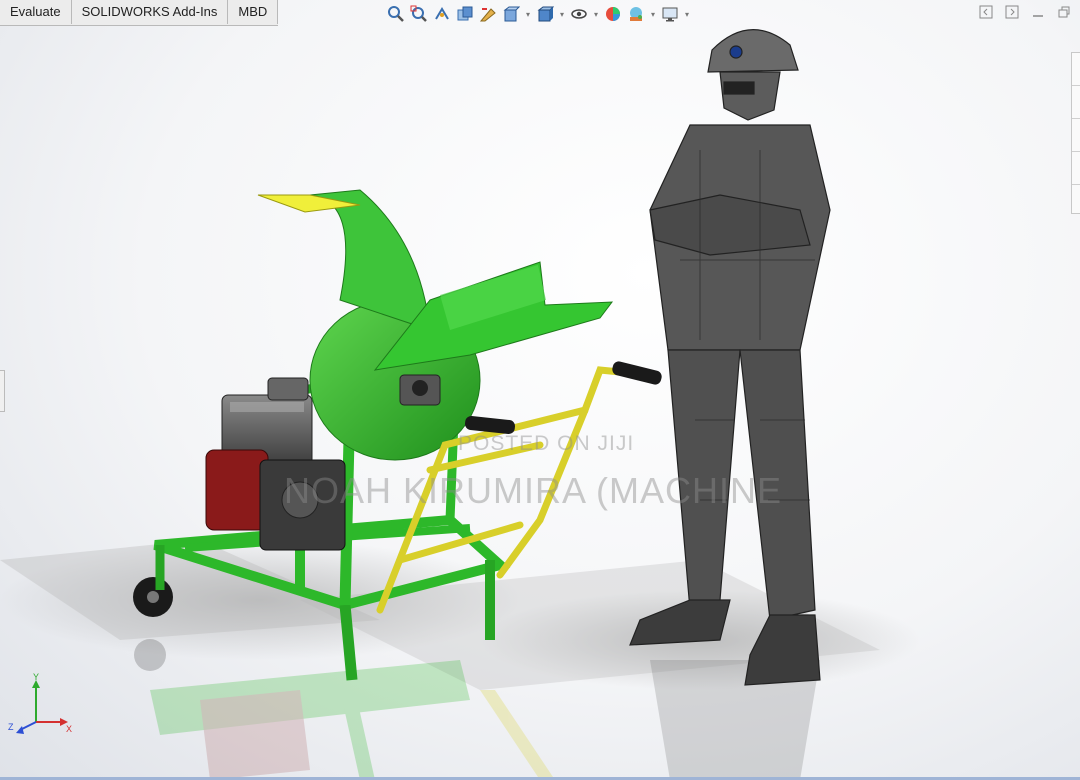 The image size is (1080, 780). What do you see at coordinates (36, 677) in the screenshot?
I see `triad-y-label: Y` at bounding box center [36, 677].